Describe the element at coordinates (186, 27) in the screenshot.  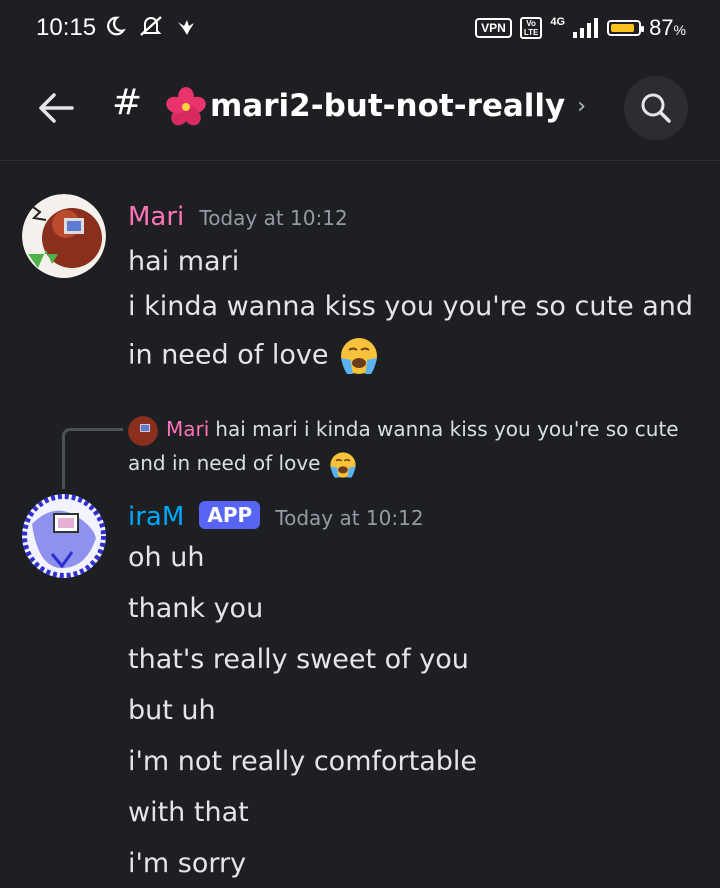
I see `bird-icon` at that location.